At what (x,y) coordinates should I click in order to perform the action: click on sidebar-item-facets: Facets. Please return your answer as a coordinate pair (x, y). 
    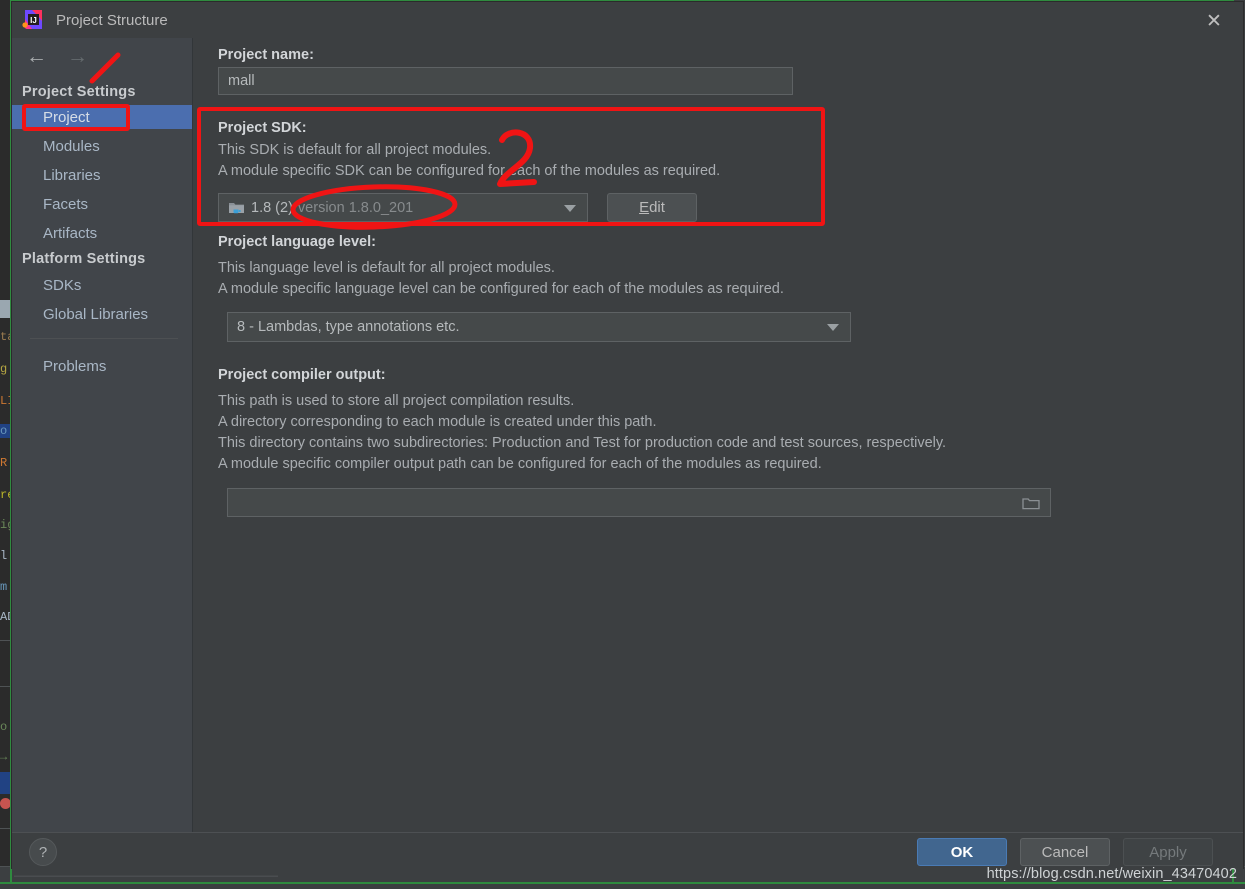
    Looking at the image, I should click on (102, 204).